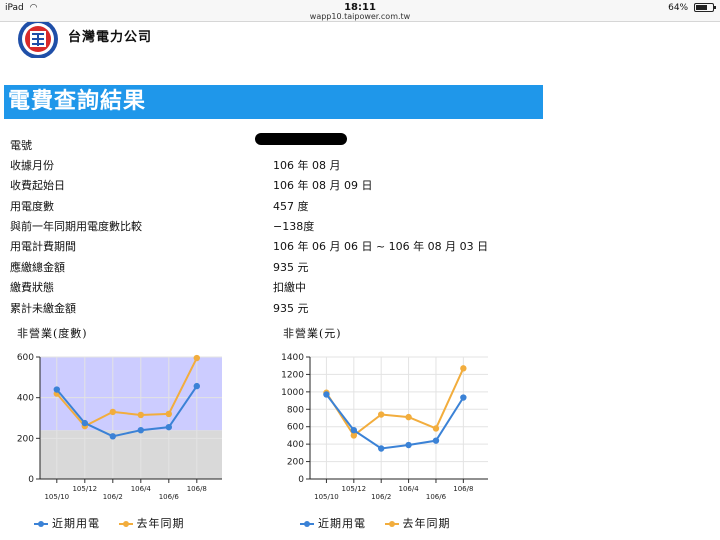 Image resolution: width=720 pixels, height=540 pixels. What do you see at coordinates (110, 37) in the screenshot?
I see `company-name: 台灣電力公司` at bounding box center [110, 37].